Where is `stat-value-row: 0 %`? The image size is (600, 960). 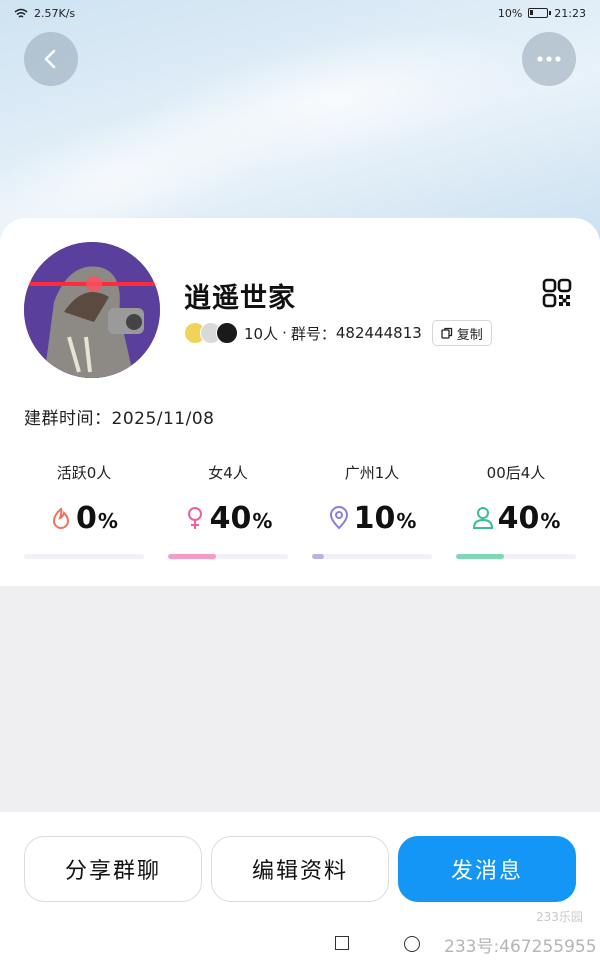
stat-value-row: 0 % is located at coordinates (84, 518).